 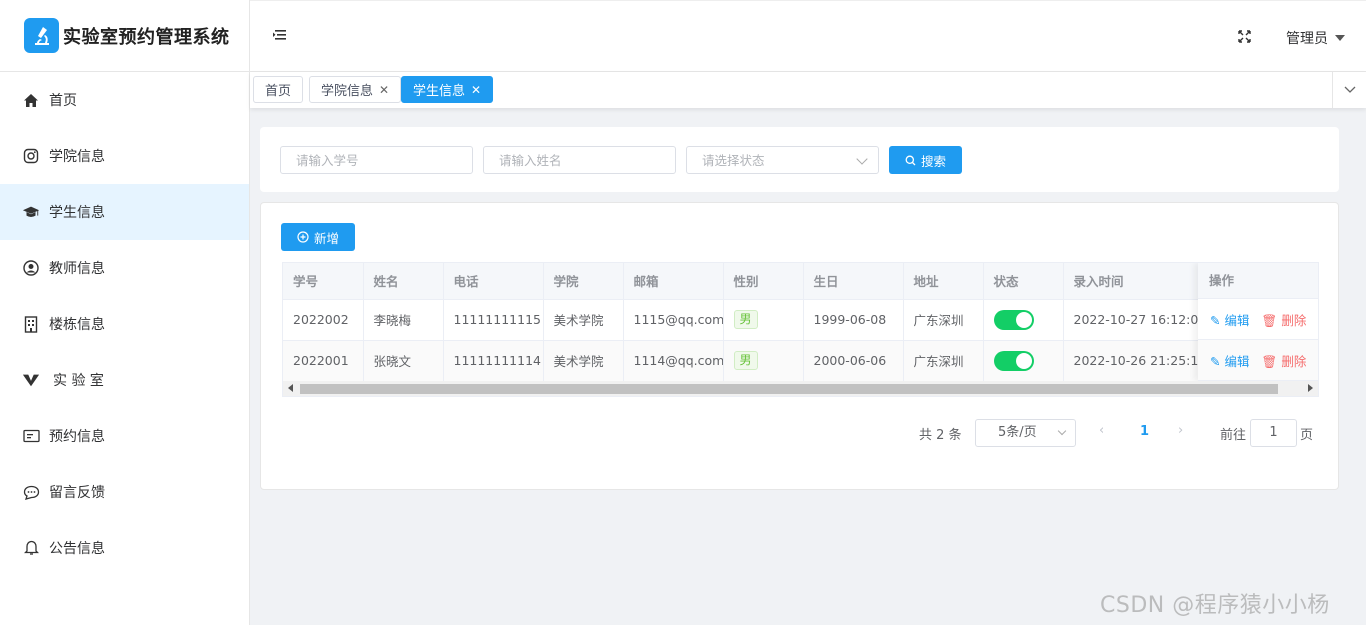 I want to click on tab-label: 学生信息, so click(x=439, y=91).